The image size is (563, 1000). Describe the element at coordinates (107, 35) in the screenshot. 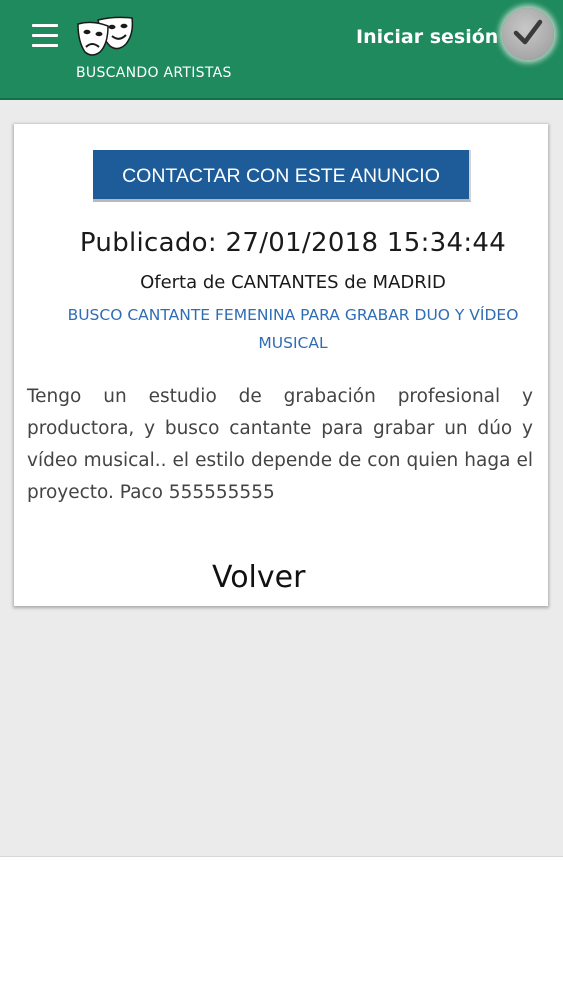

I see `theater-masks-icon` at that location.